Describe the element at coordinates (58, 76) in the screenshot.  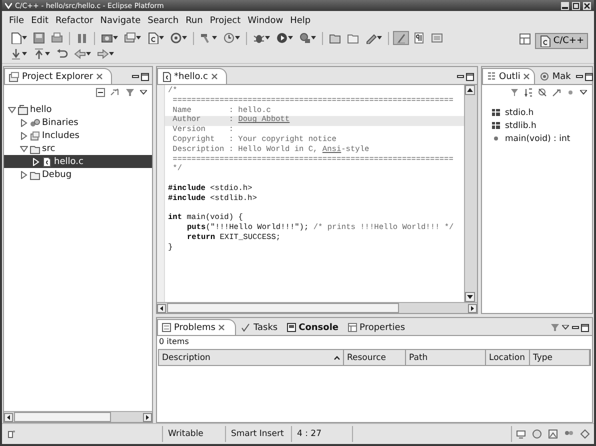
I see `view-tab: Project Explorer` at that location.